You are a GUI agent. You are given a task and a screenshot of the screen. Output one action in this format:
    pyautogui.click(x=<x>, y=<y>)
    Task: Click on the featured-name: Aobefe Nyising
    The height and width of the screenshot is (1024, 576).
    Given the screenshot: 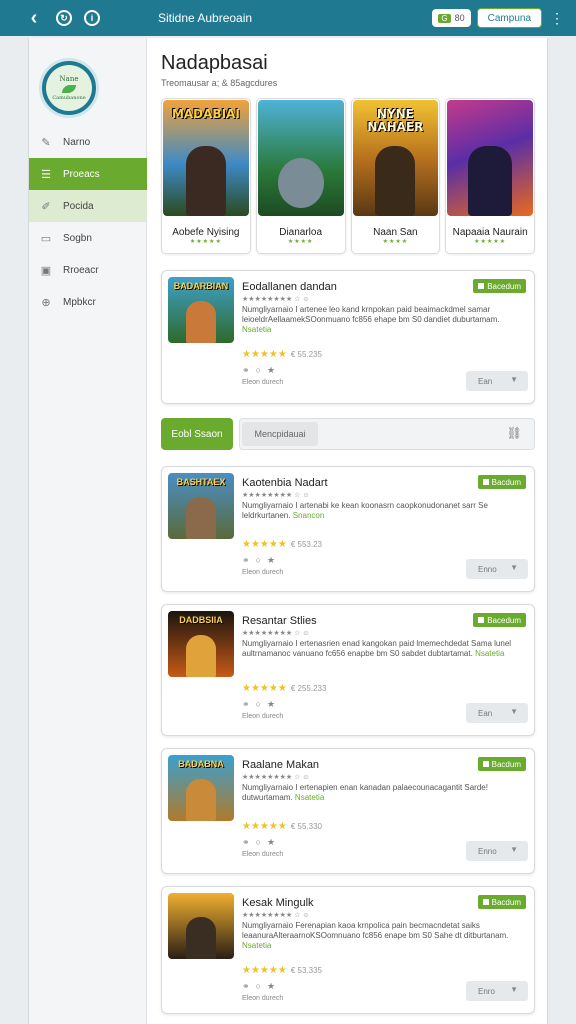 What is the action you would take?
    pyautogui.click(x=206, y=232)
    